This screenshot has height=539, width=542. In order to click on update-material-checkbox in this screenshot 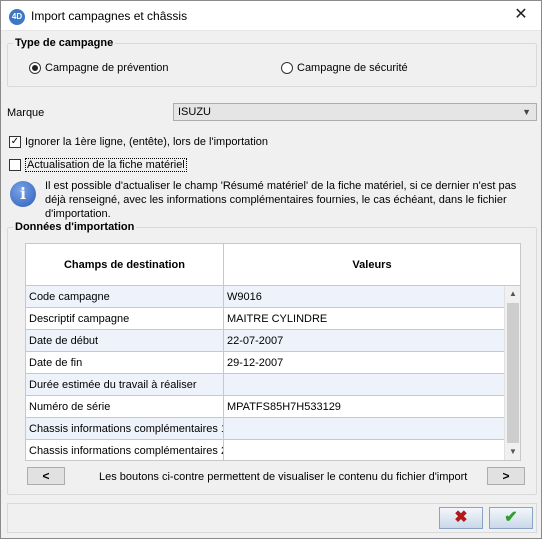, I will do `click(15, 165)`.